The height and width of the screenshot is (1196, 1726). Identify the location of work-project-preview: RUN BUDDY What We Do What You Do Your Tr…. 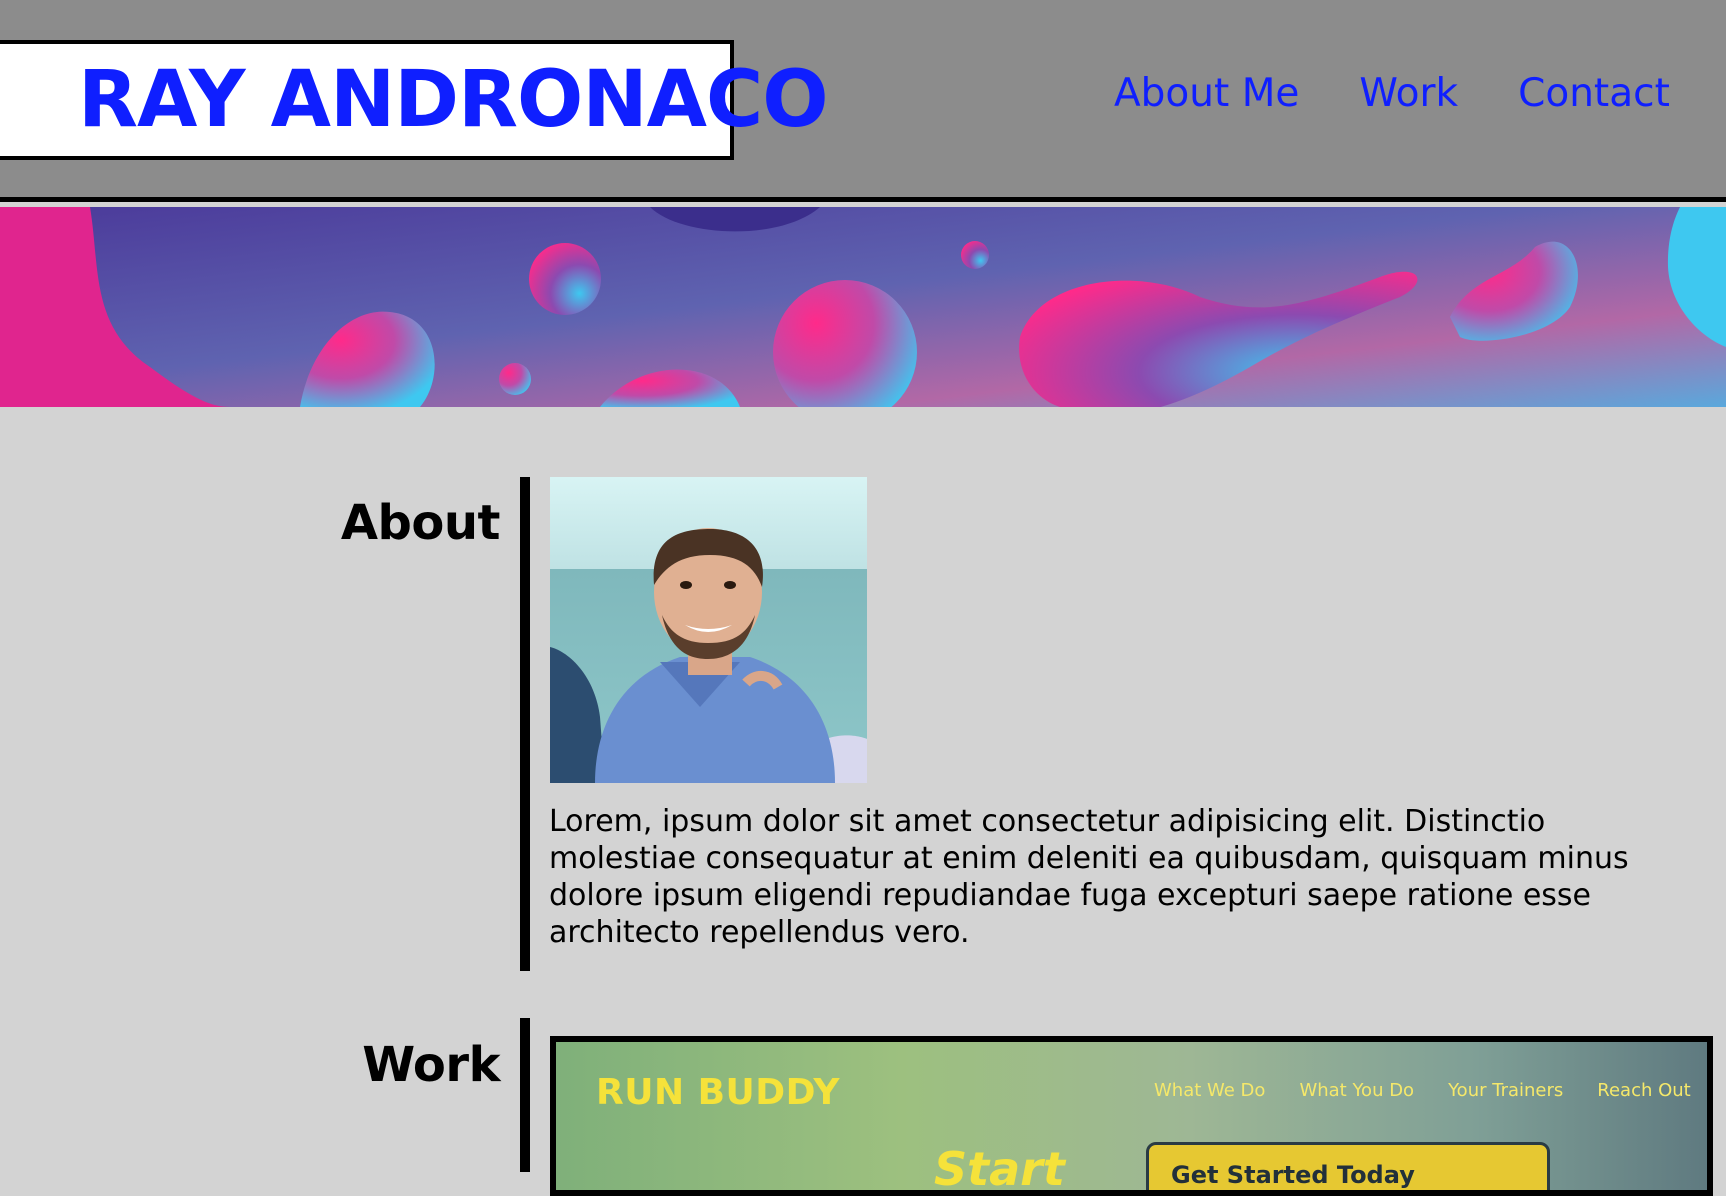
(1131, 1116).